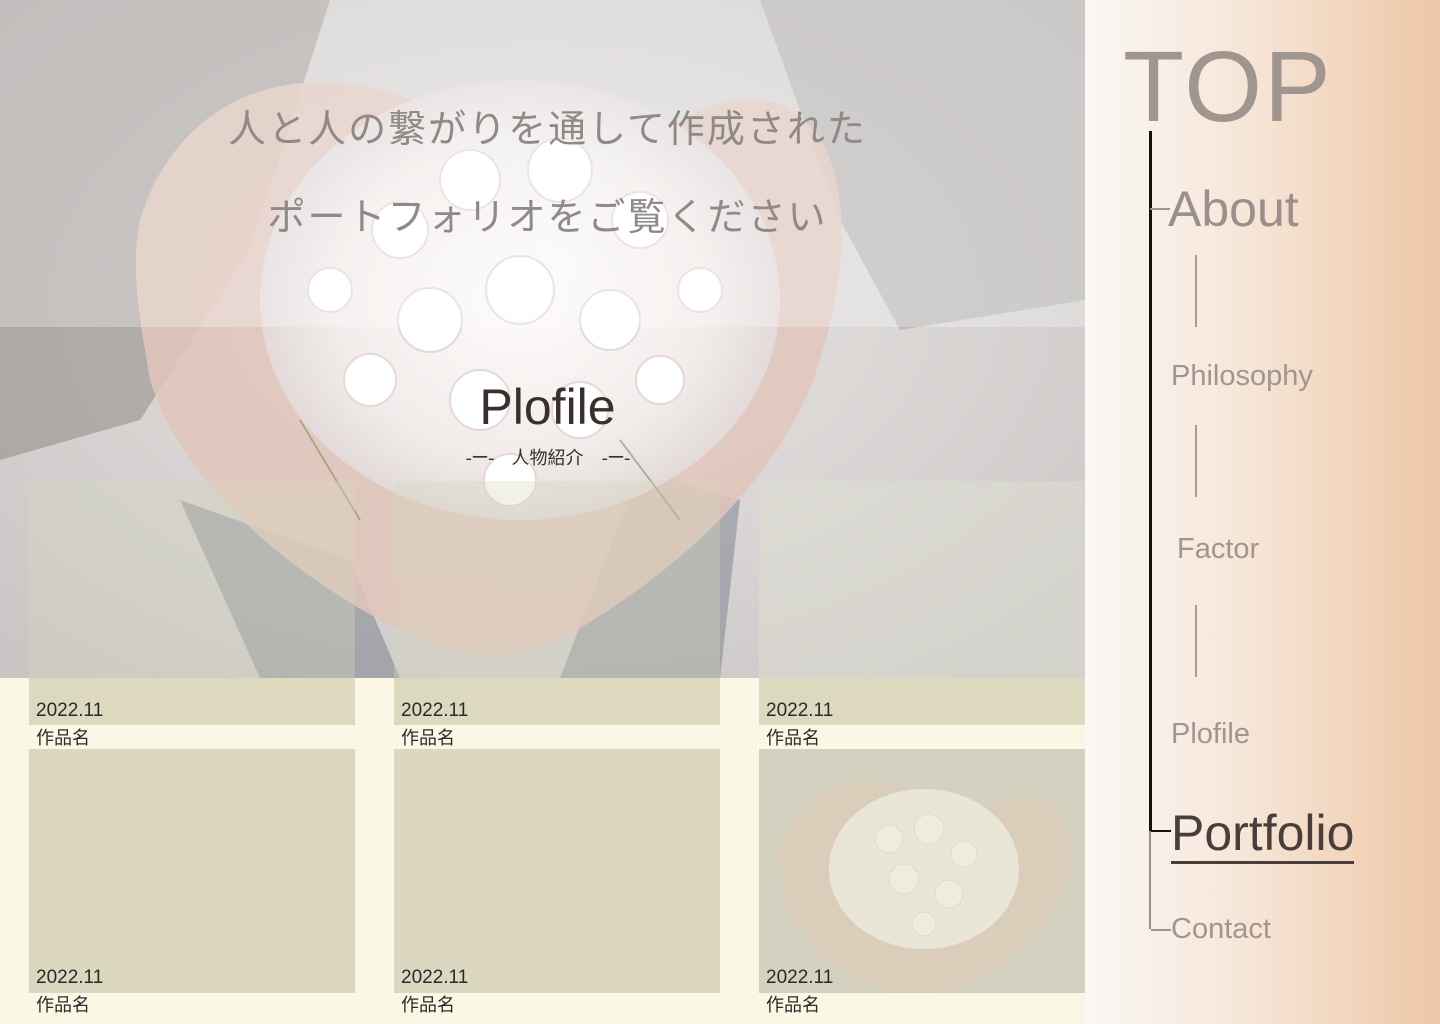 This screenshot has width=1440, height=1024. What do you see at coordinates (547, 129) in the screenshot?
I see `hero-line-1: 人と人の繋がりを通して作成された` at bounding box center [547, 129].